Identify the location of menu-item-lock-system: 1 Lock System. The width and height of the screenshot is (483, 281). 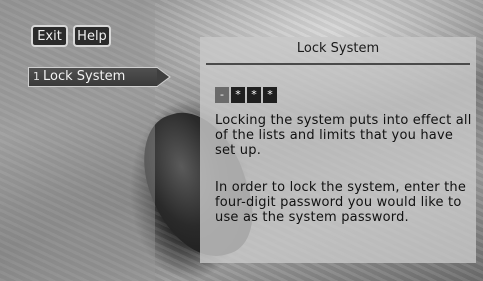
(93, 77).